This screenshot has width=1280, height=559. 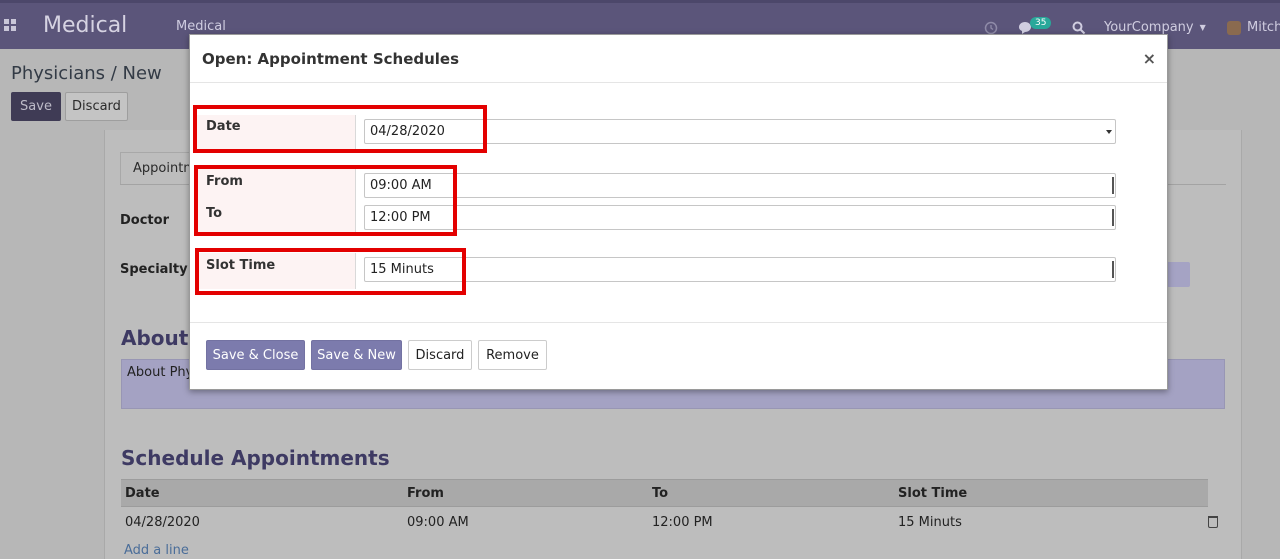 What do you see at coordinates (330, 271) in the screenshot?
I see `slot-time-highlight-box` at bounding box center [330, 271].